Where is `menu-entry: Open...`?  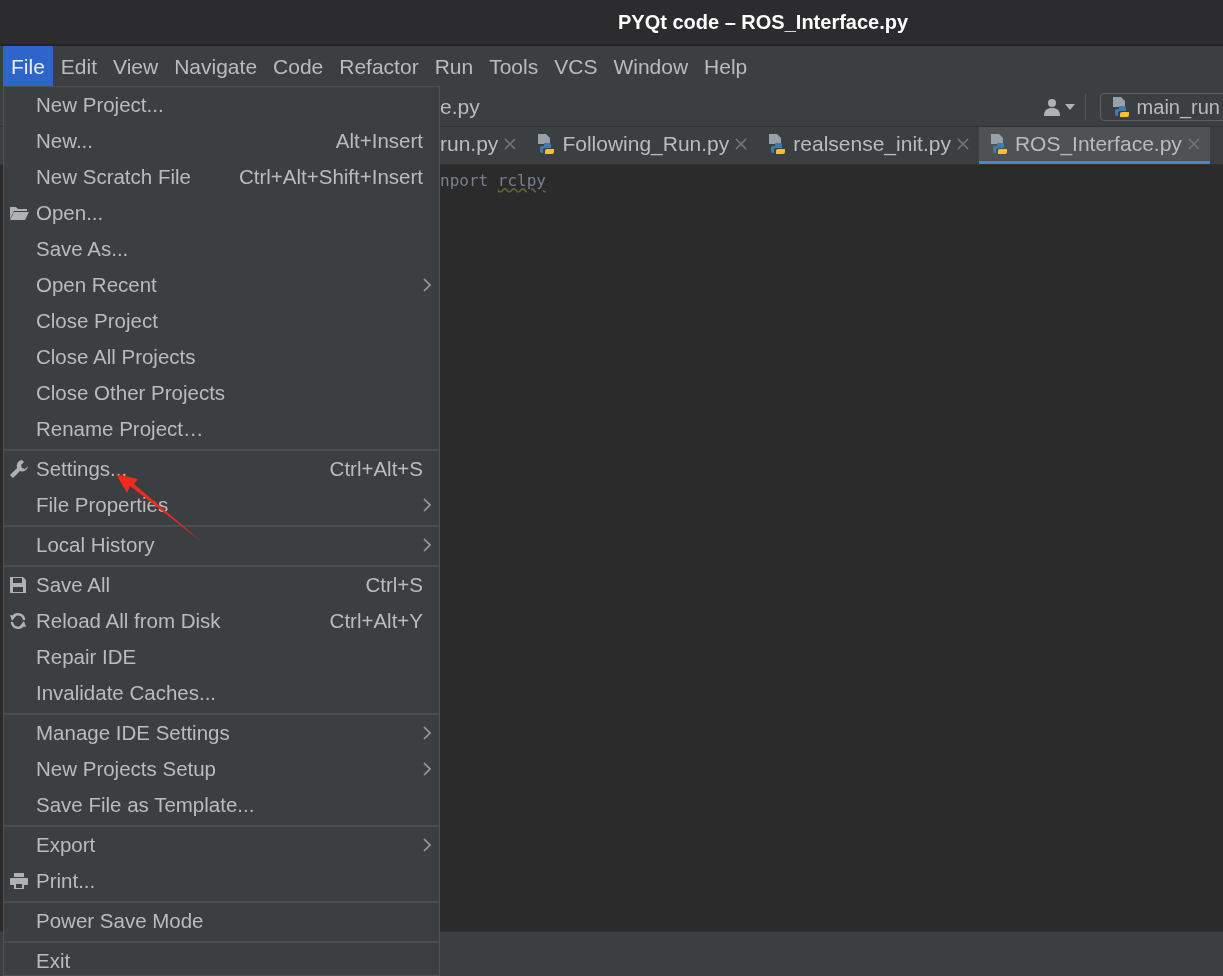 menu-entry: Open... is located at coordinates (221, 213).